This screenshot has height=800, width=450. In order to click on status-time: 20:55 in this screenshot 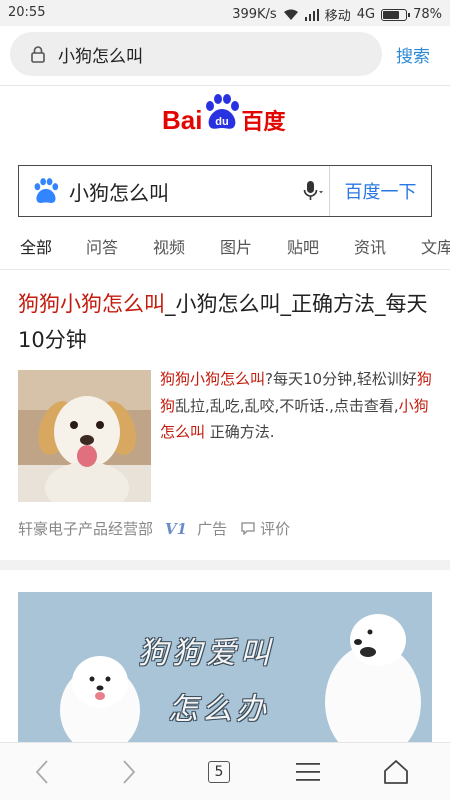, I will do `click(27, 12)`.